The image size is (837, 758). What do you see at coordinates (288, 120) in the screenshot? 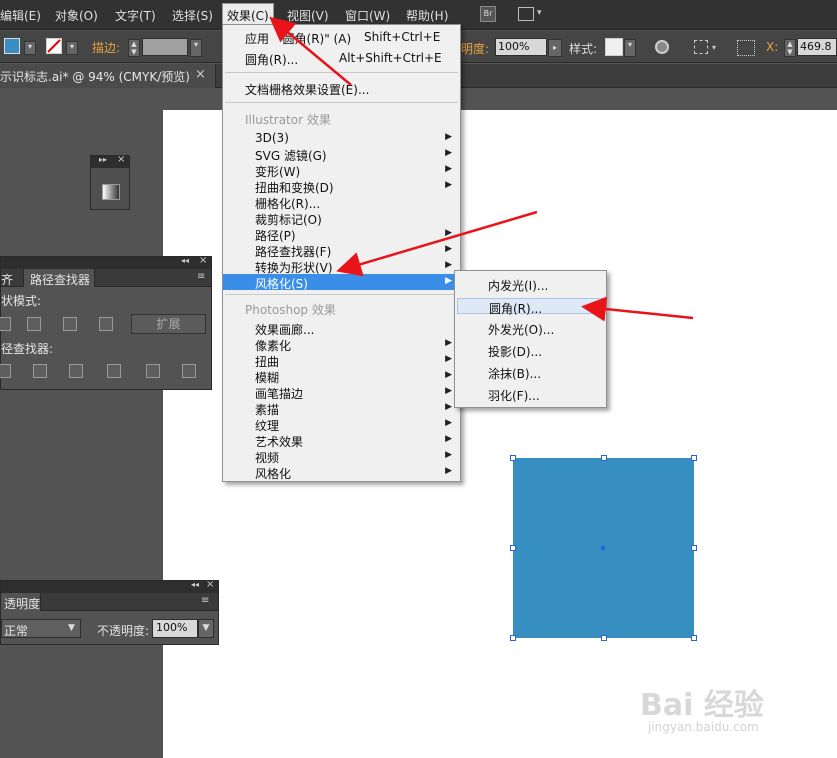
I see `illustrator-effects-header: Illustrator 效果` at bounding box center [288, 120].